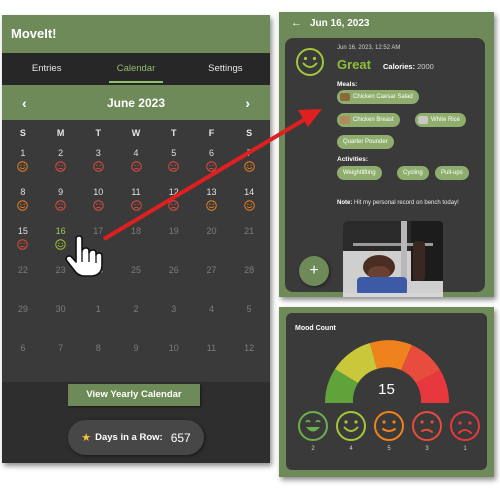 The image size is (500, 500). Describe the element at coordinates (61, 192) in the screenshot. I see `day-number: 9` at that location.